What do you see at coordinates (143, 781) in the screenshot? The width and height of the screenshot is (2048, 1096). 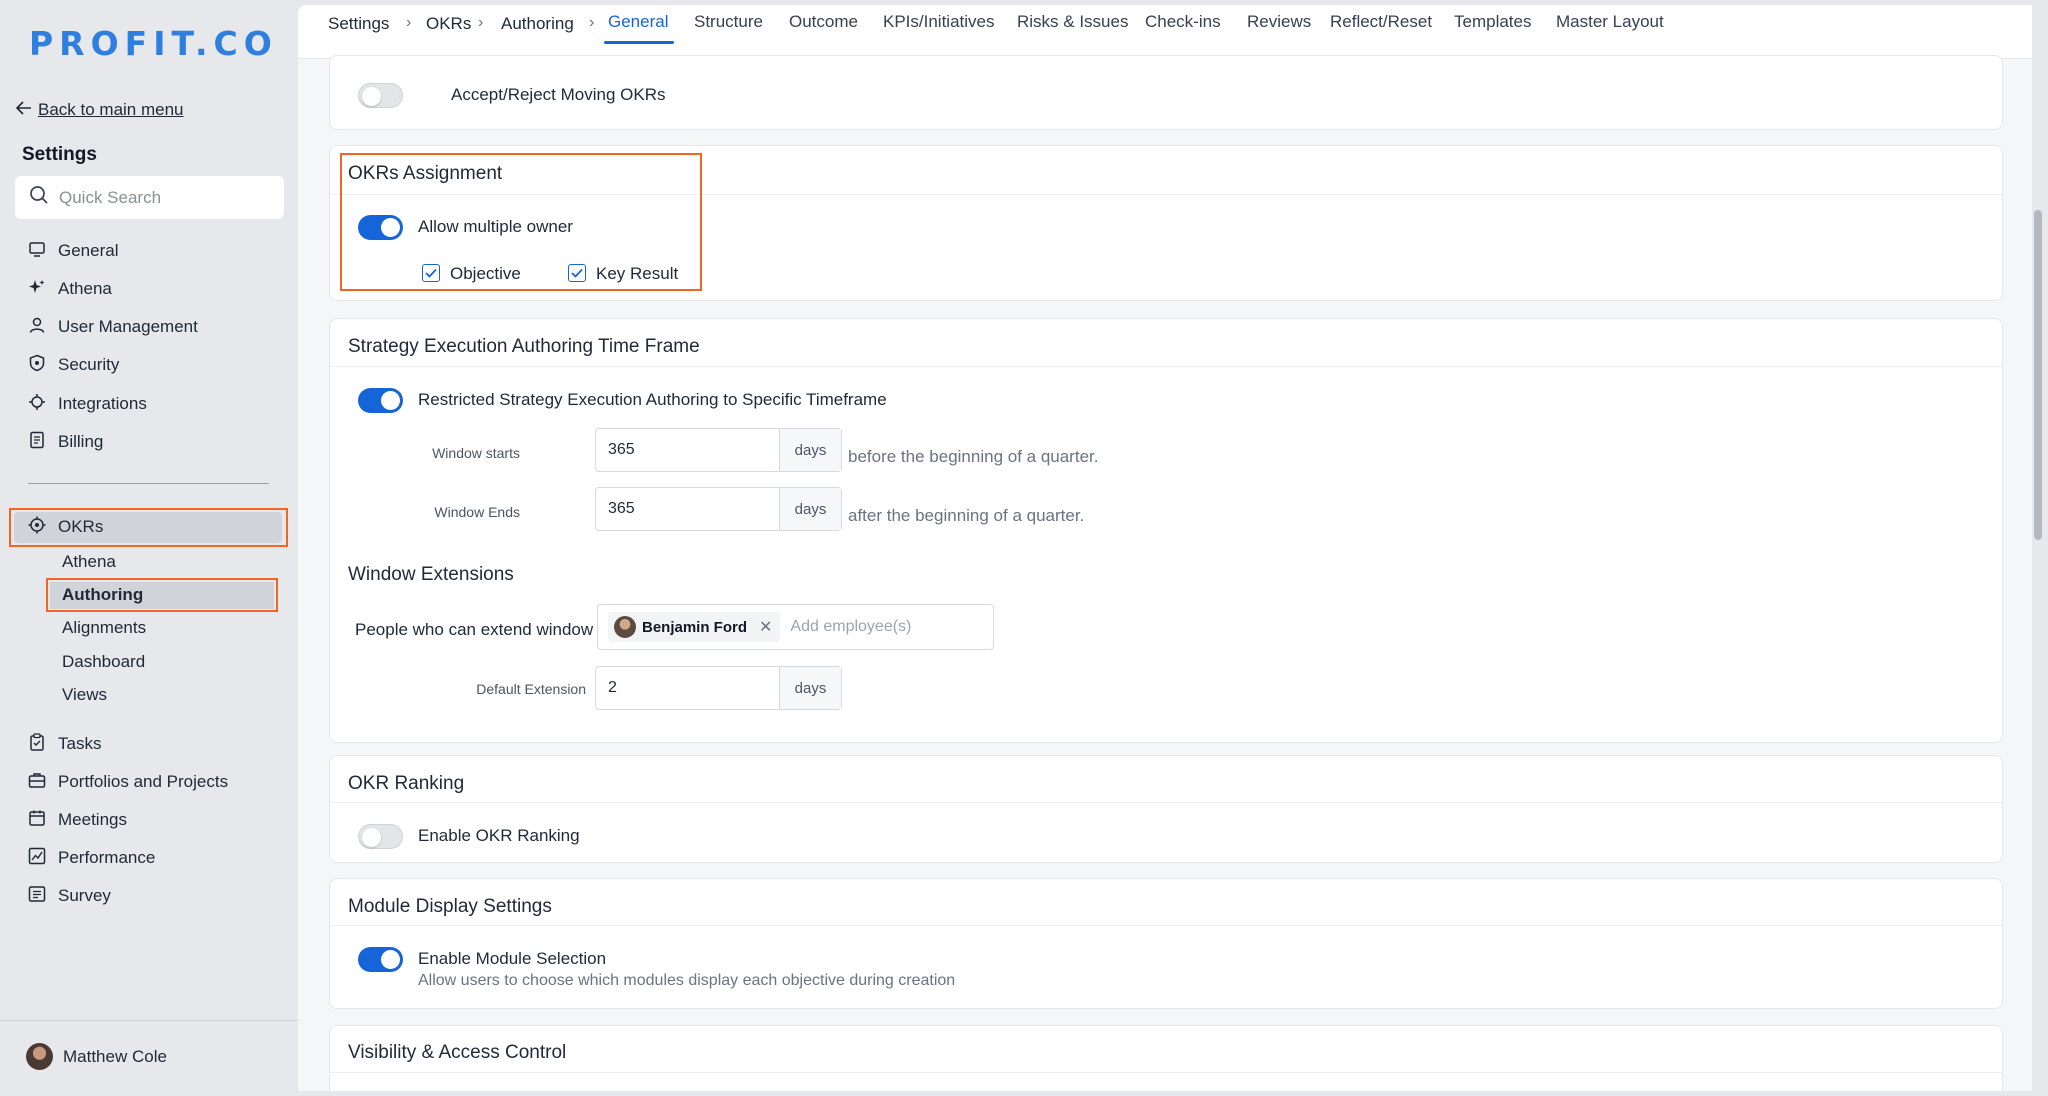 I see `sidebar-item-label: Portfolios and Projects` at bounding box center [143, 781].